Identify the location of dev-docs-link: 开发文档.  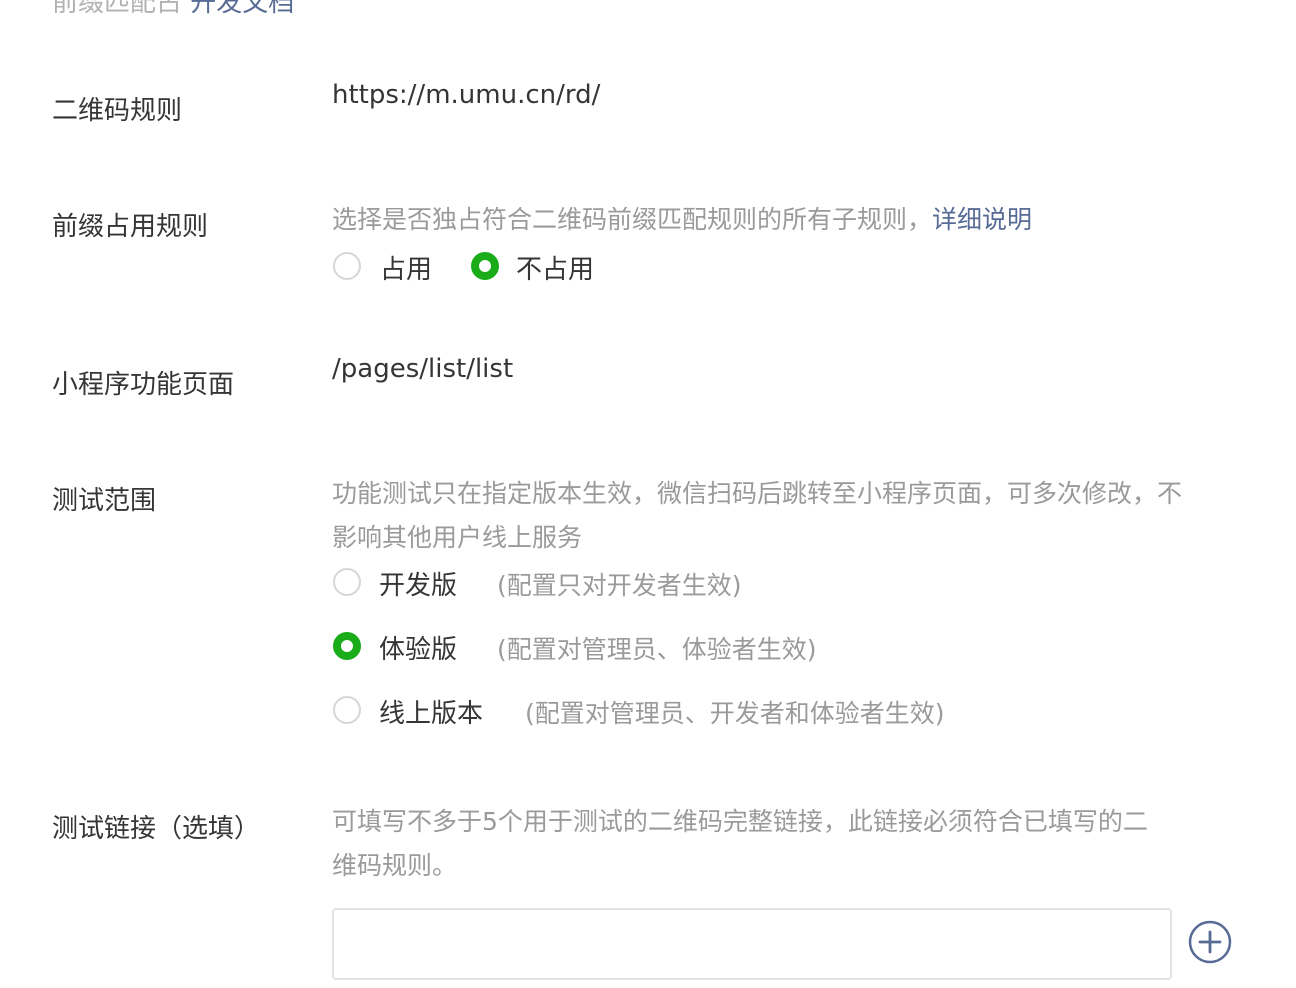
(242, 9).